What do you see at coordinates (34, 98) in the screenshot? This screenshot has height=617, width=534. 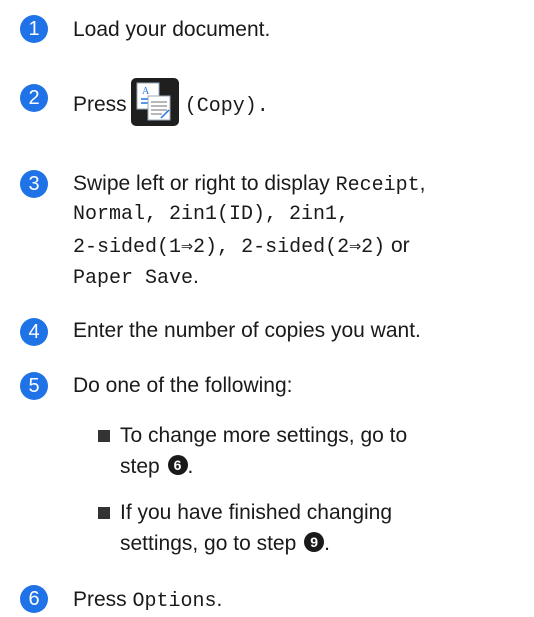 I see `step-number-2: 2` at bounding box center [34, 98].